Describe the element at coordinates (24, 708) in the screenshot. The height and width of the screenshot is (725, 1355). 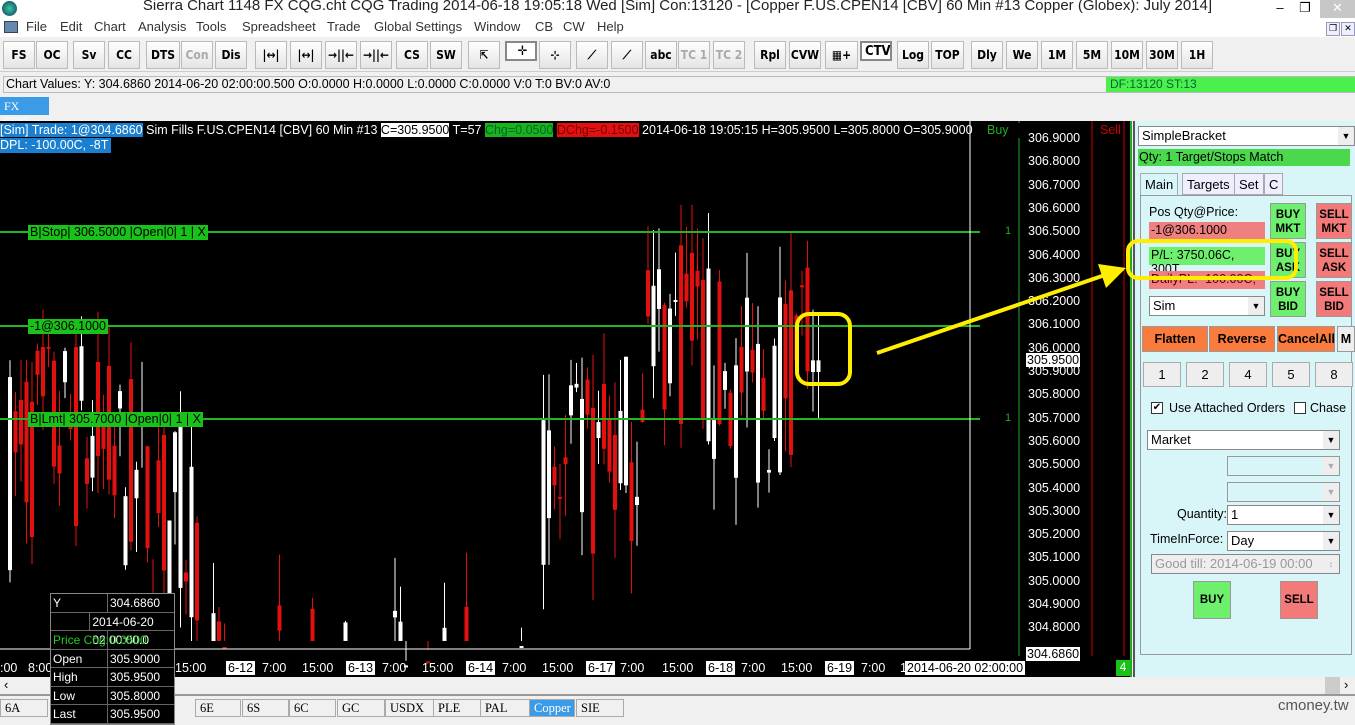
I see `sheet-tab-6a: 6A` at that location.